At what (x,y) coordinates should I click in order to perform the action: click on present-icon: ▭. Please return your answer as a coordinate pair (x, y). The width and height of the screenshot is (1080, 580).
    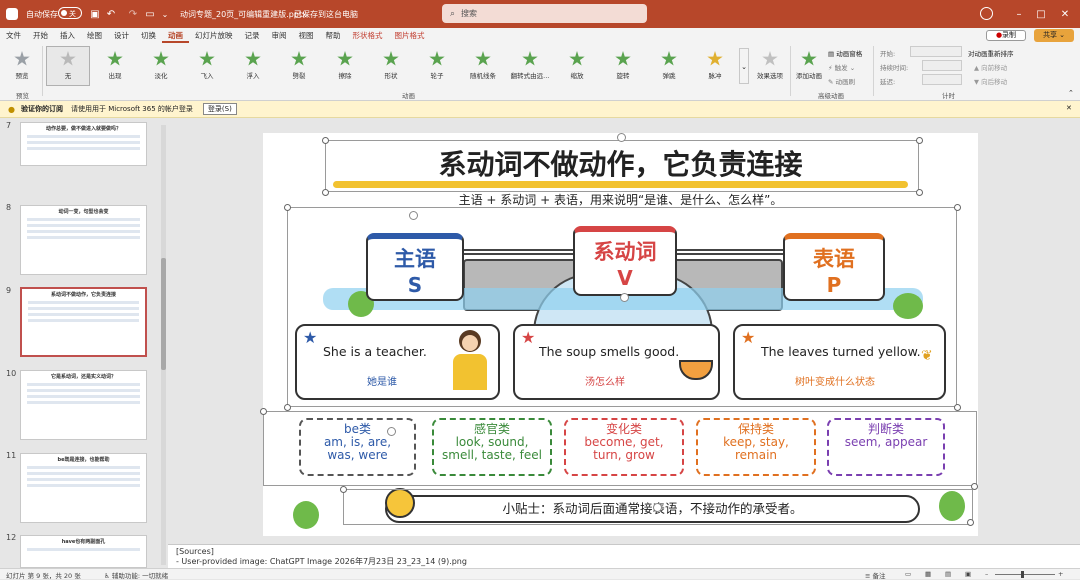
    Looking at the image, I should click on (150, 14).